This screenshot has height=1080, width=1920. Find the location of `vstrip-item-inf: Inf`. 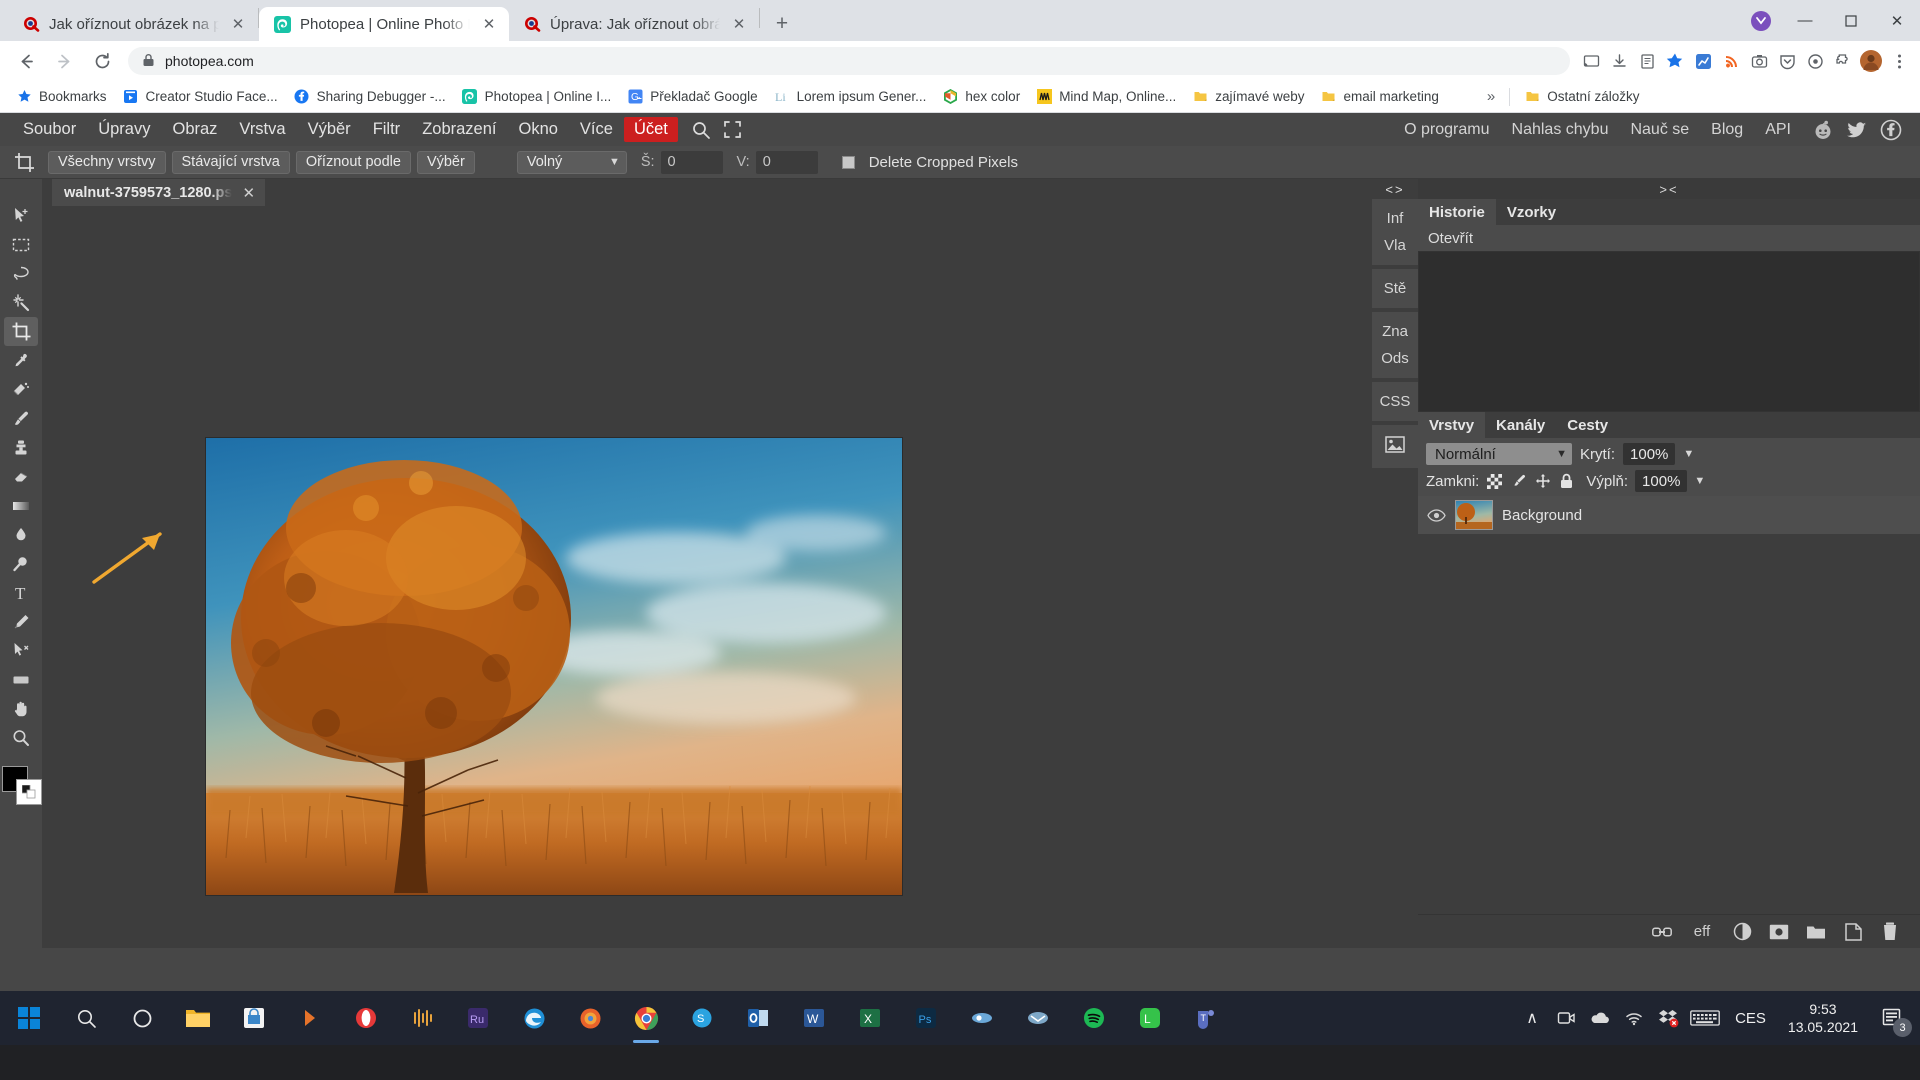

vstrip-item-inf: Inf is located at coordinates (1395, 218).